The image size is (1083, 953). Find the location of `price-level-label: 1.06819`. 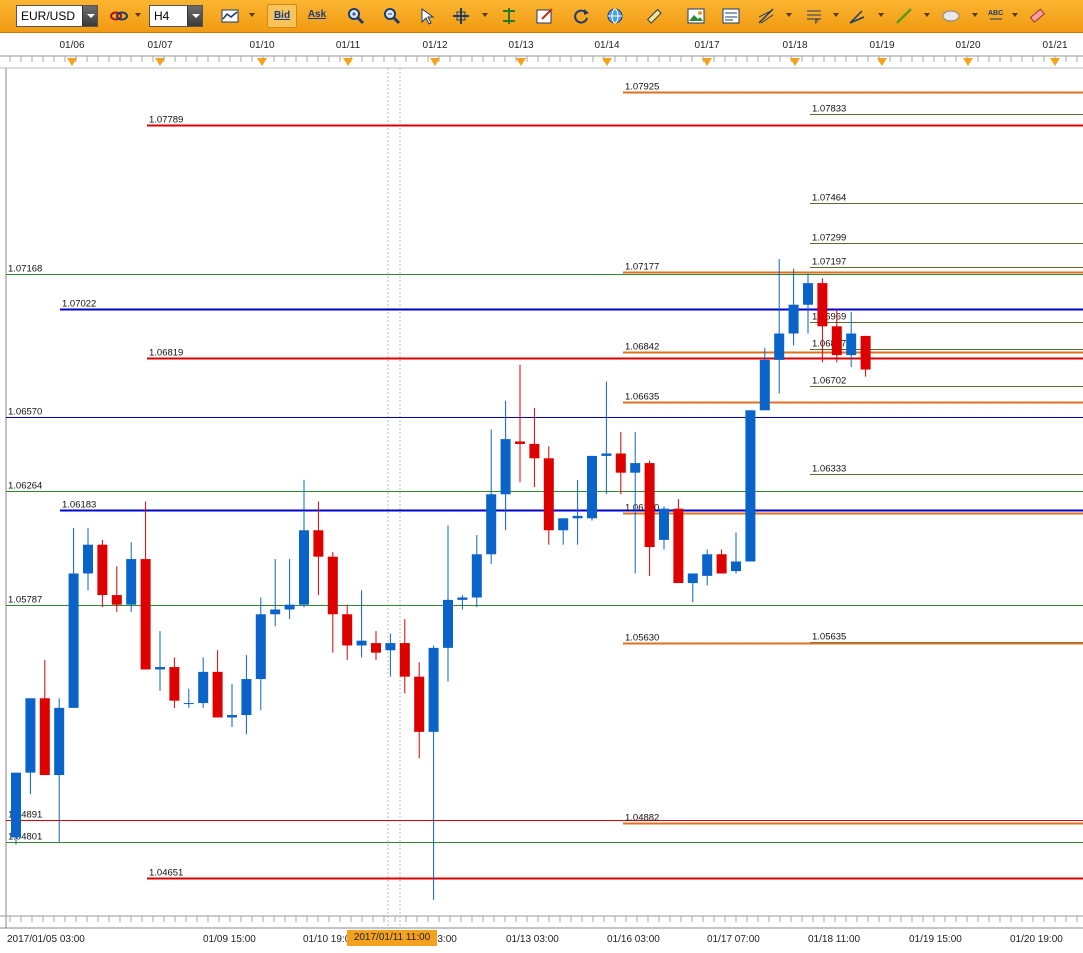

price-level-label: 1.06819 is located at coordinates (166, 353).